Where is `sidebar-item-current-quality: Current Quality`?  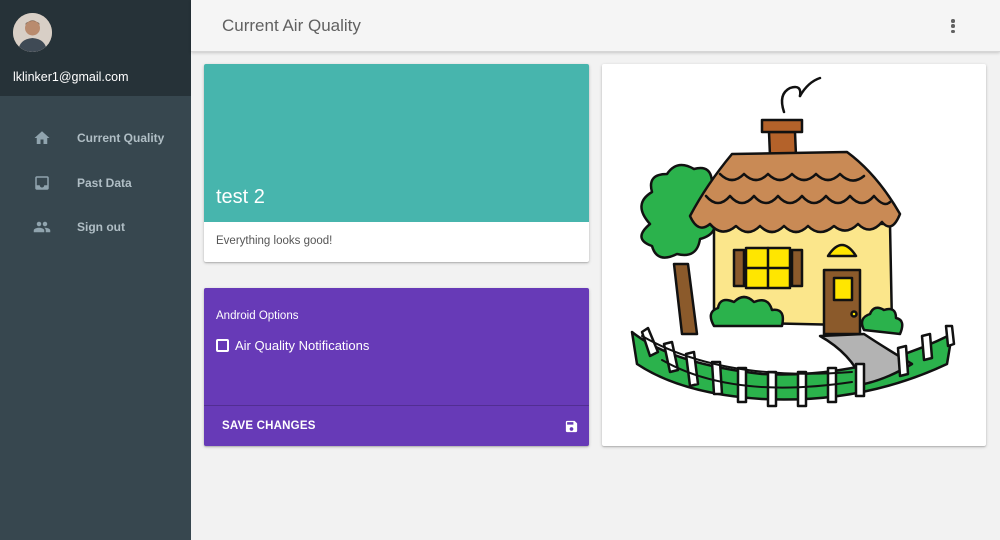 sidebar-item-current-quality: Current Quality is located at coordinates (95, 138).